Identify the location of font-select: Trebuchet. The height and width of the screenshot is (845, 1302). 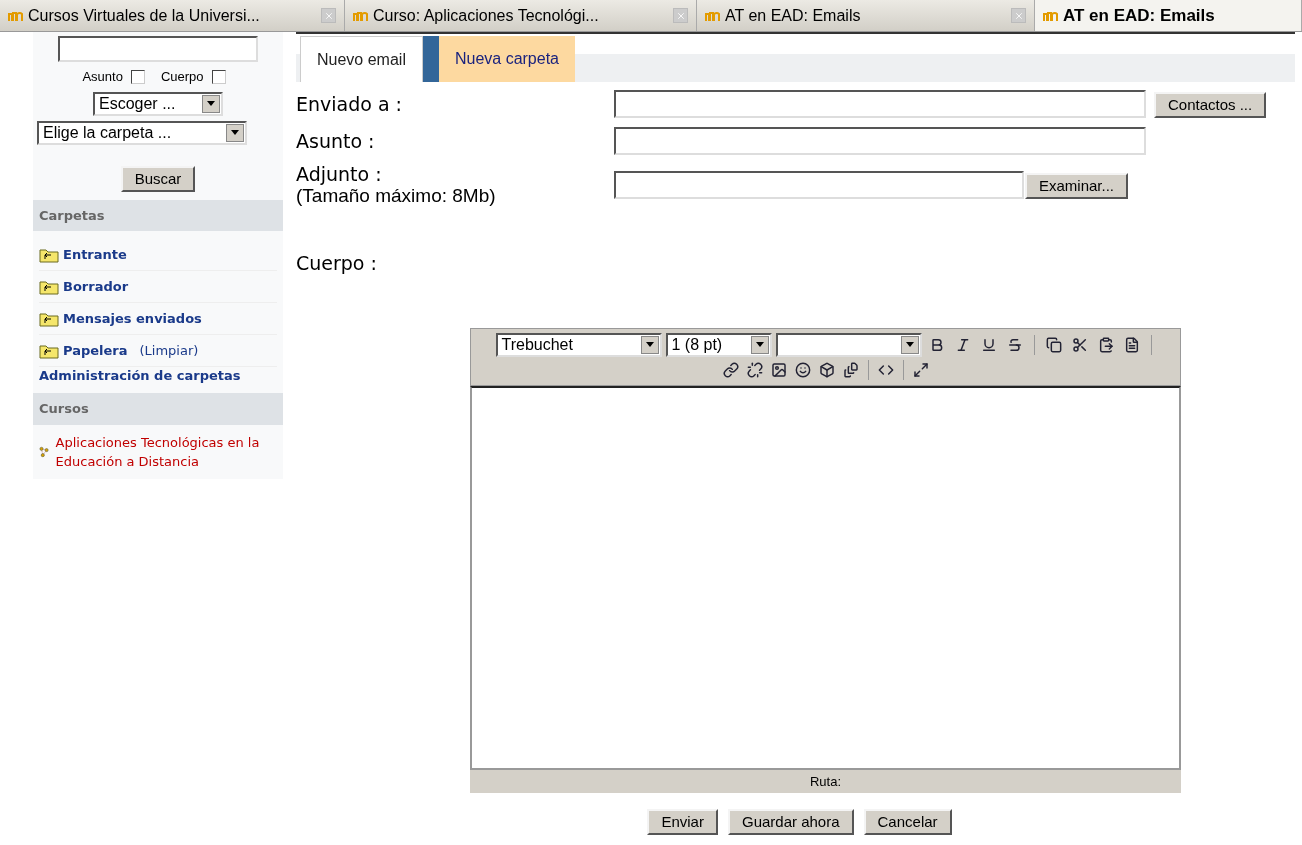
(578, 344).